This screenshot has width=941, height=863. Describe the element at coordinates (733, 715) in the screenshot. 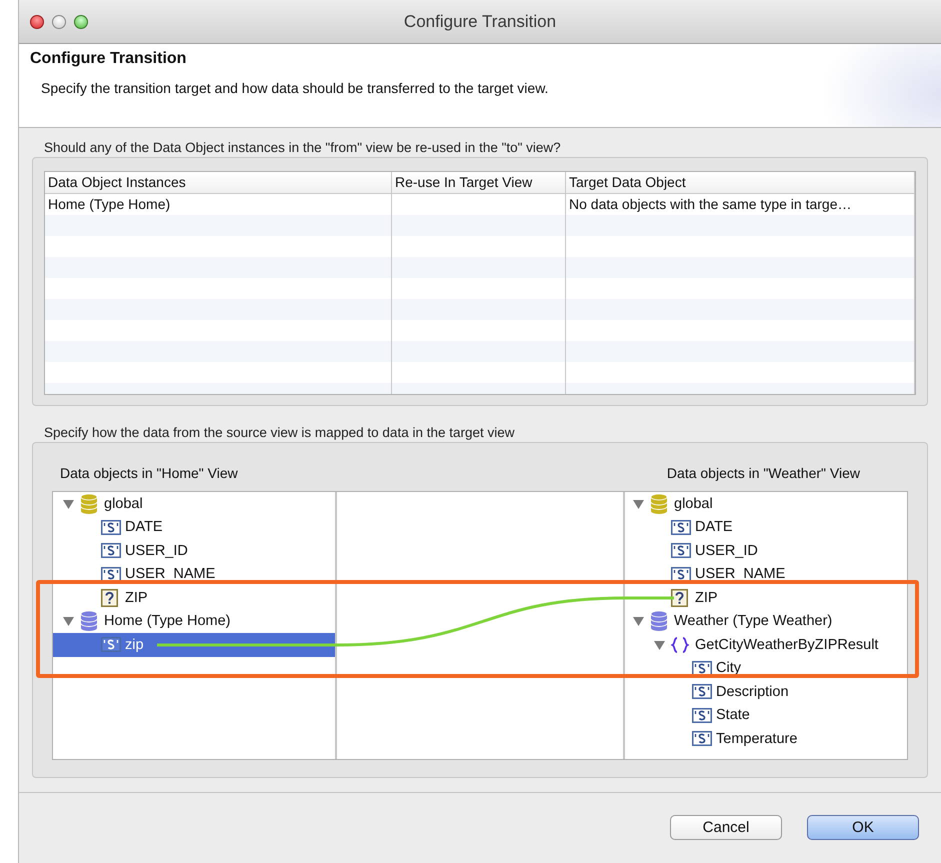

I see `tree-label: State` at that location.